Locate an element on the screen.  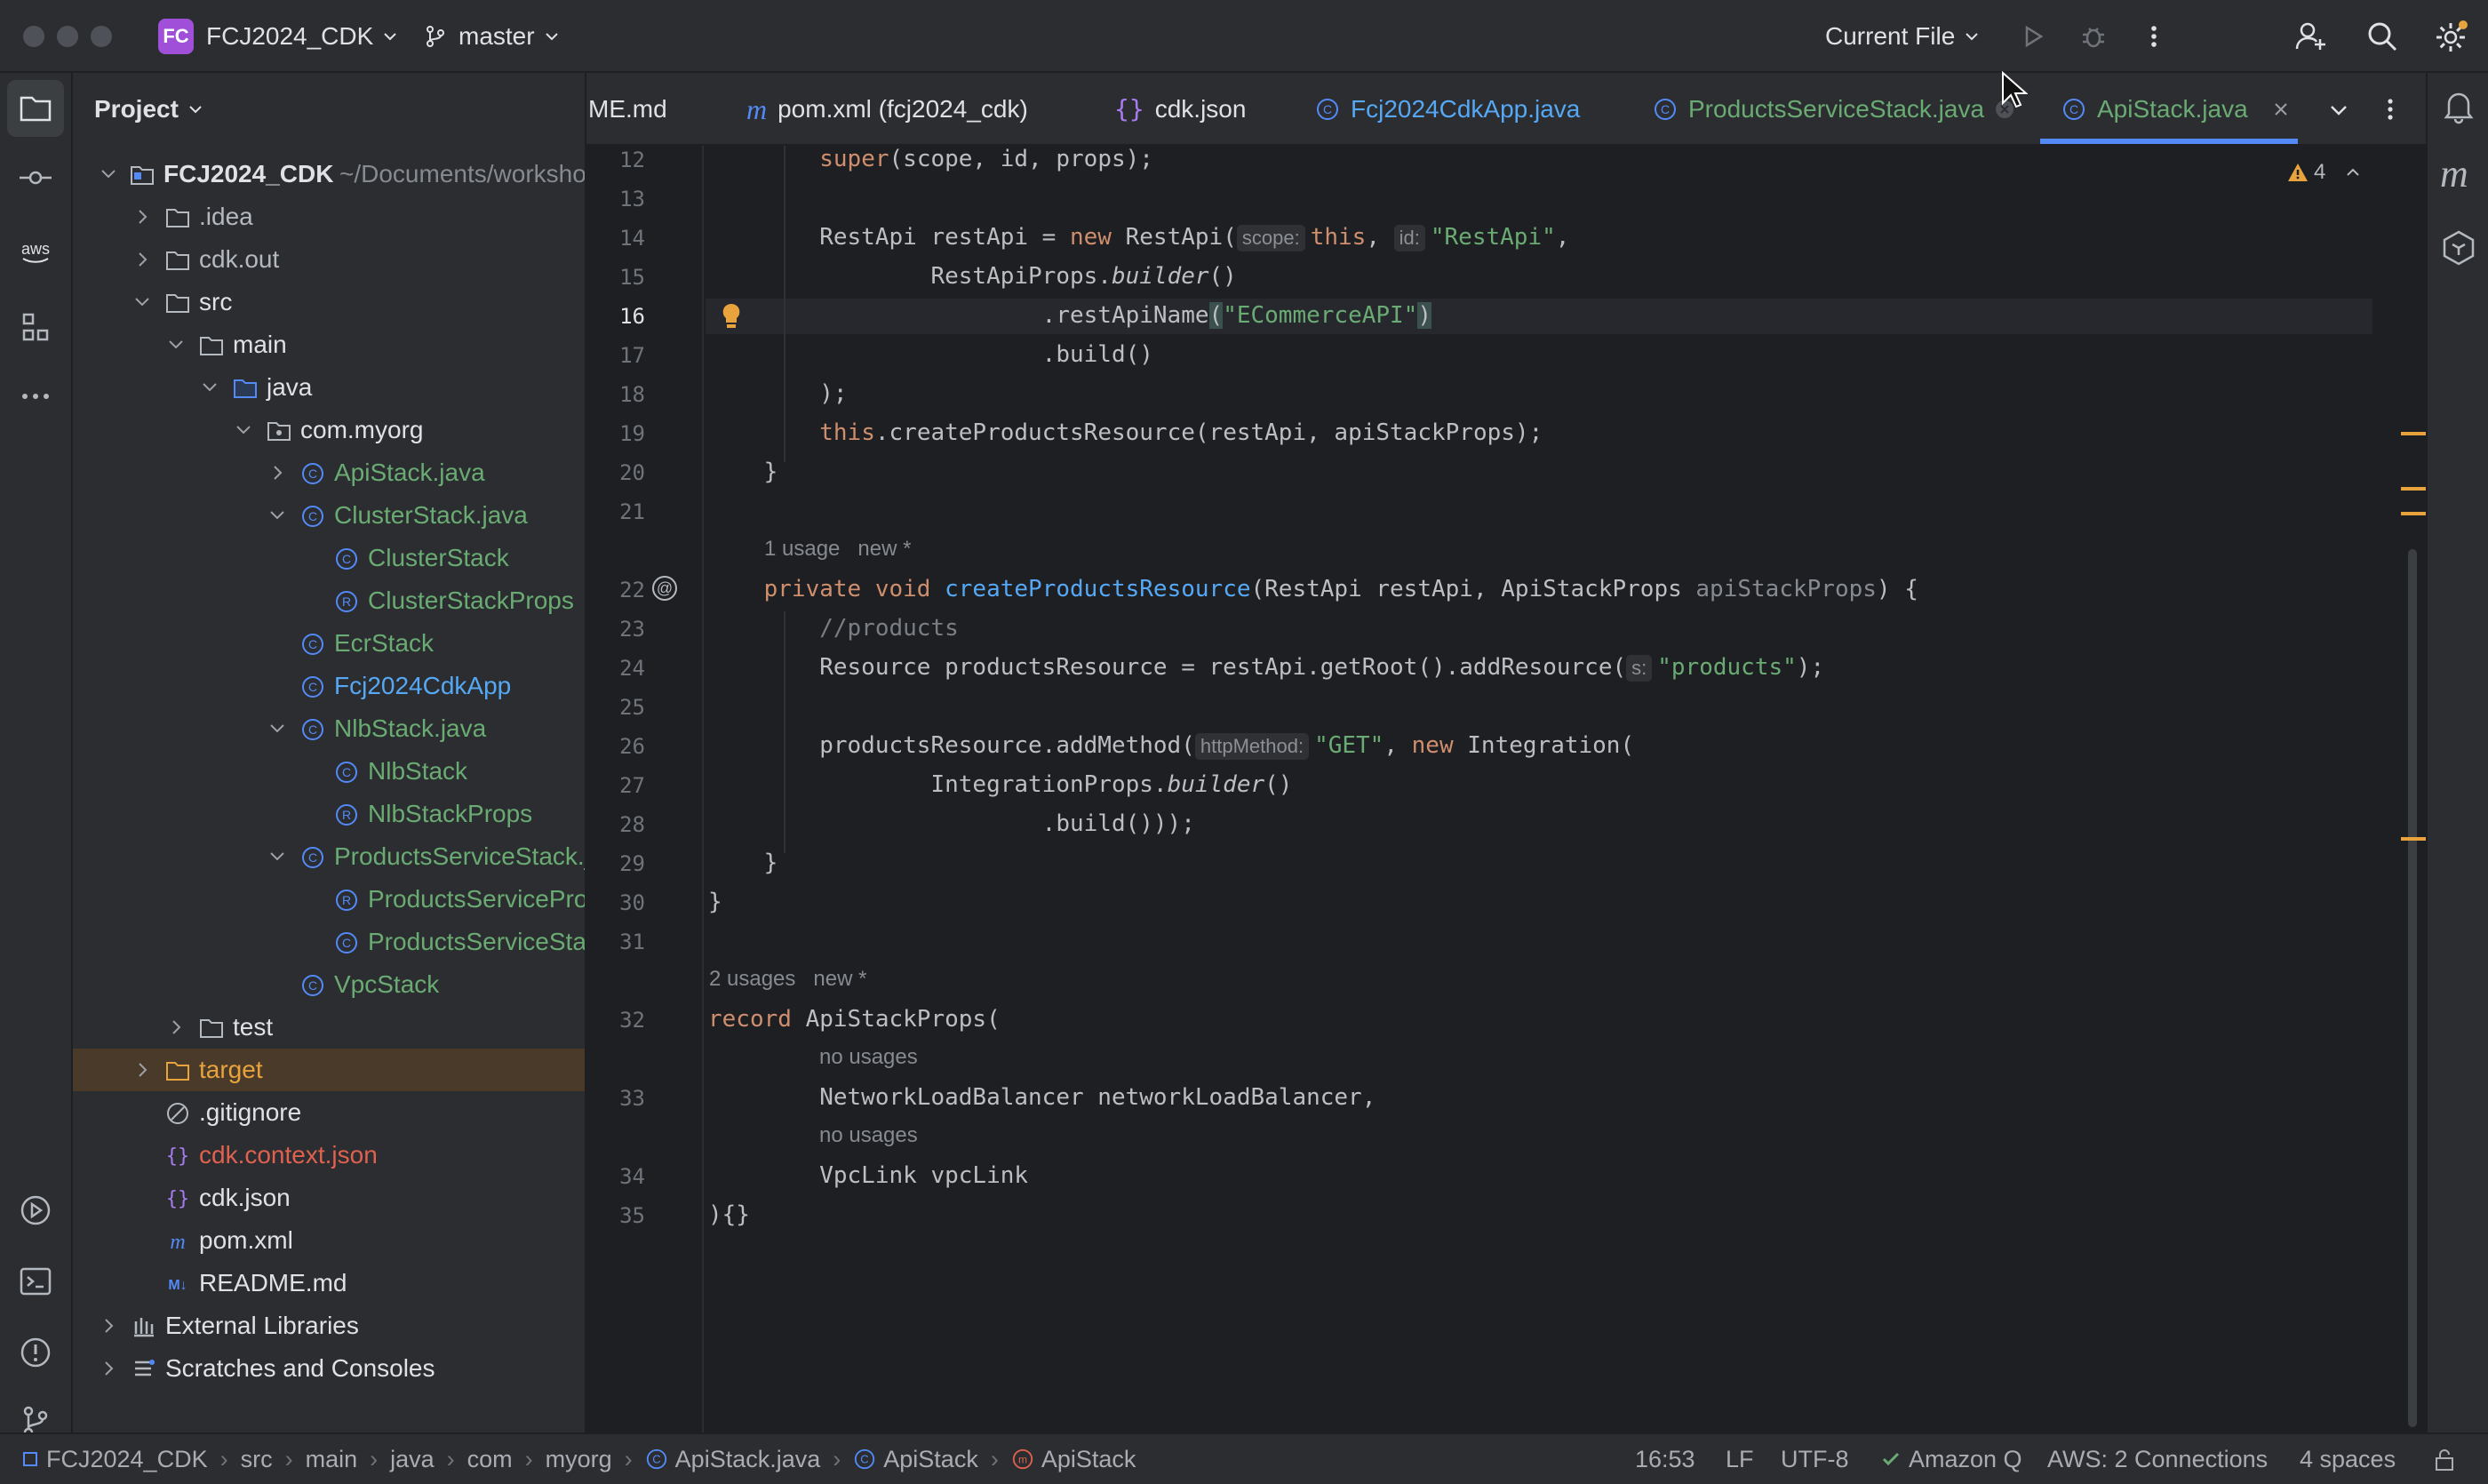
tree-item-cdk-json: {} cdk.json is located at coordinates (329, 1198).